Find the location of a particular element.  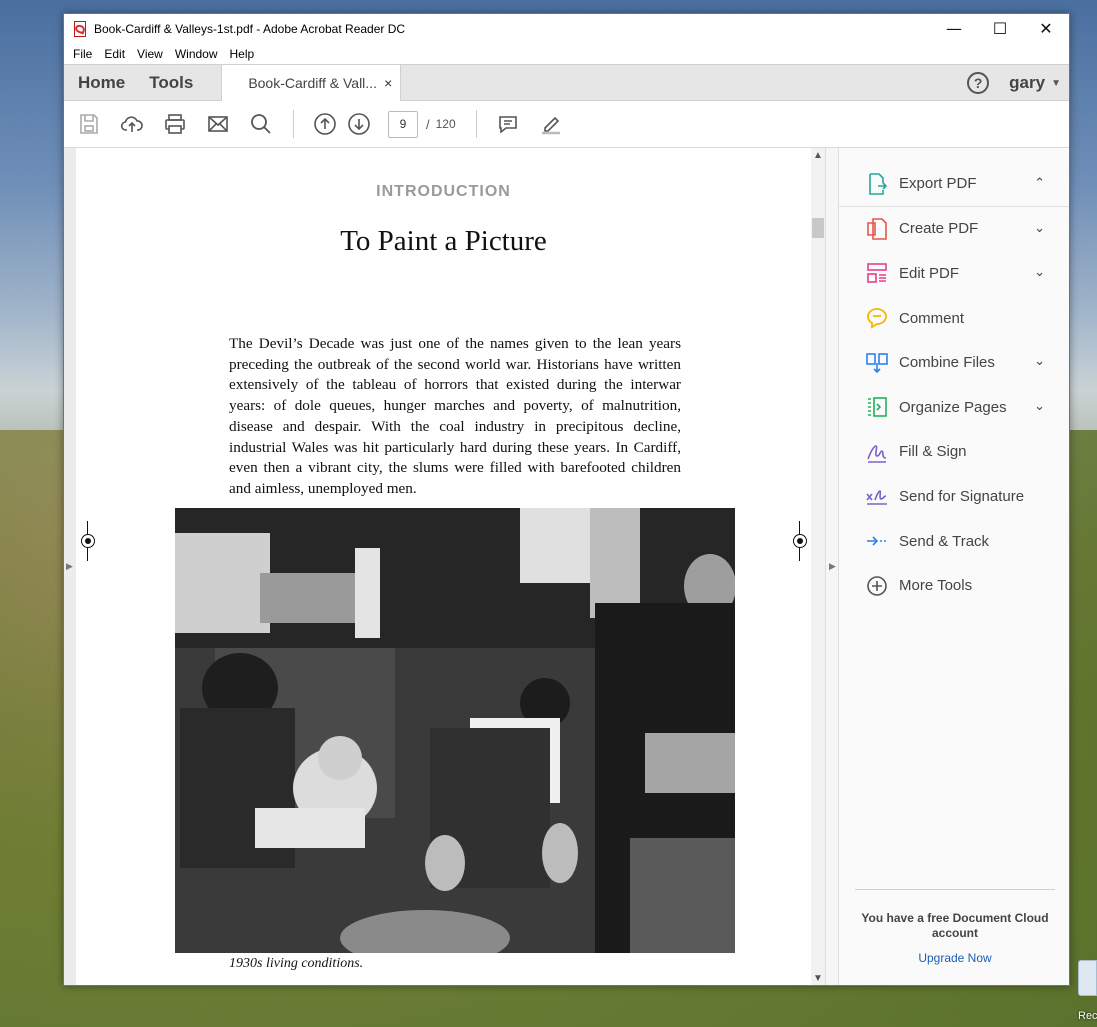

tool-label: Send for Signature is located at coordinates (962, 496).